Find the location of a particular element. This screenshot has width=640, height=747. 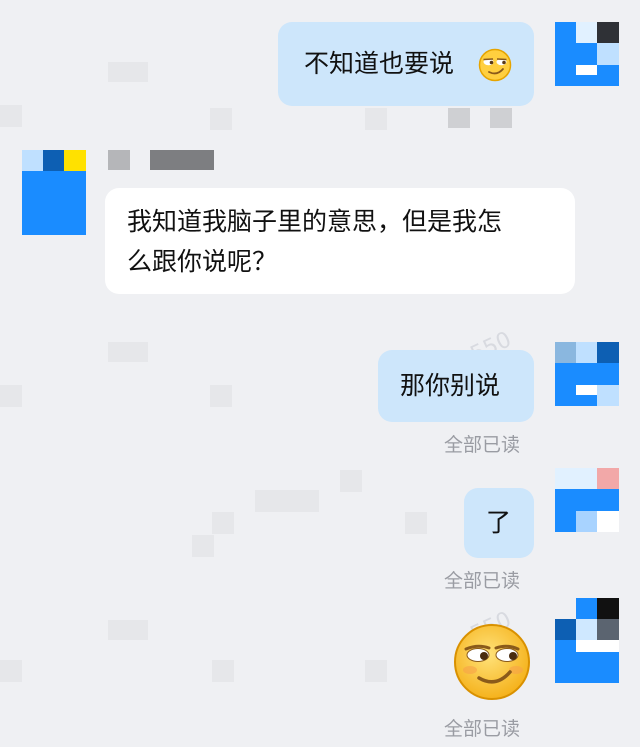

message-text: 不知道也要说 is located at coordinates (379, 63).